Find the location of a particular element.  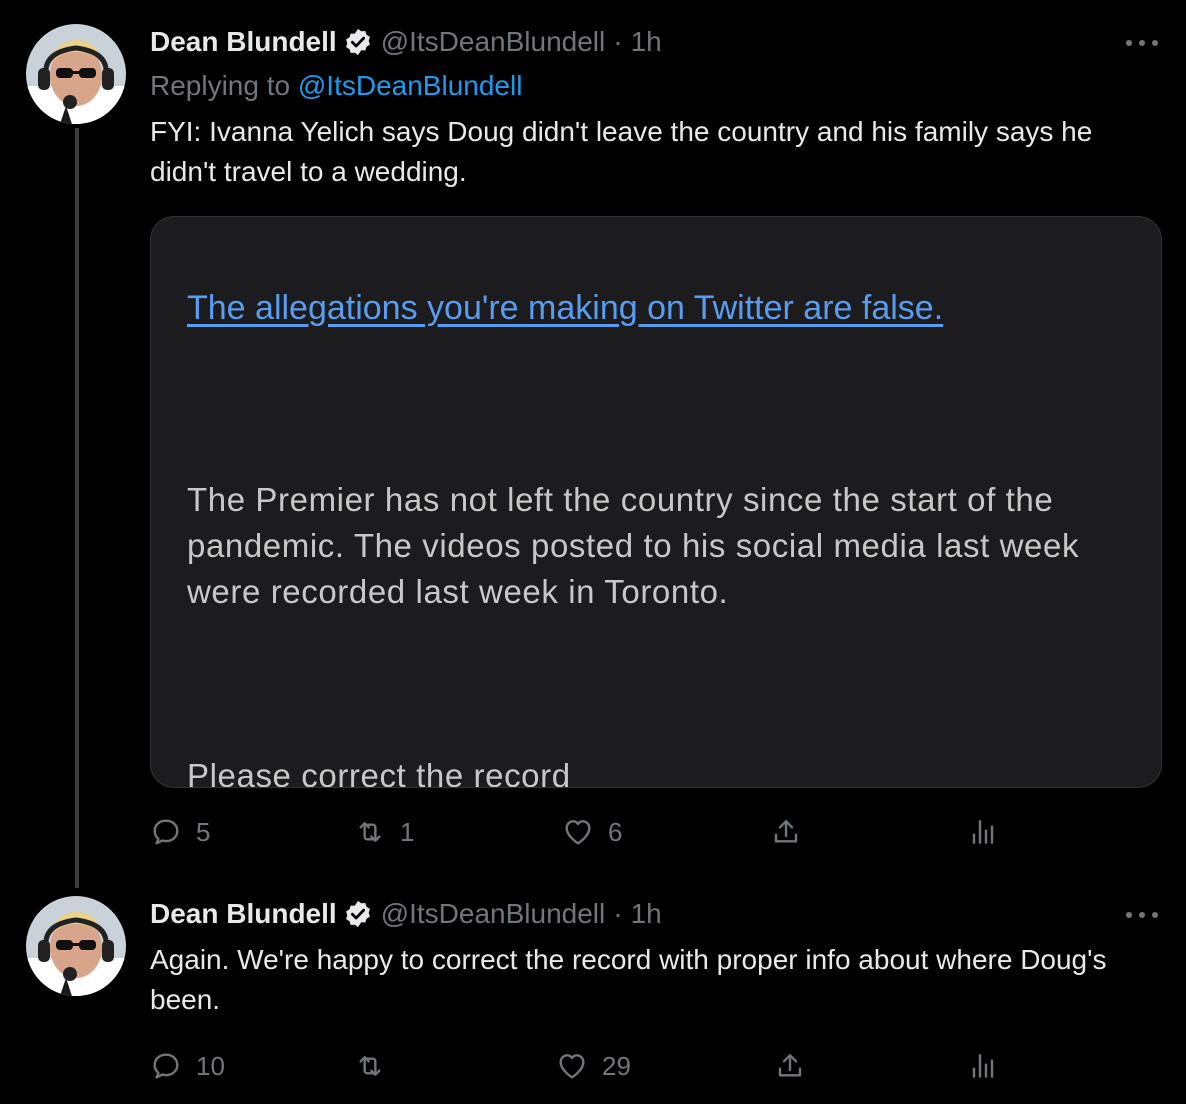

like-button: 29 is located at coordinates (593, 1066).